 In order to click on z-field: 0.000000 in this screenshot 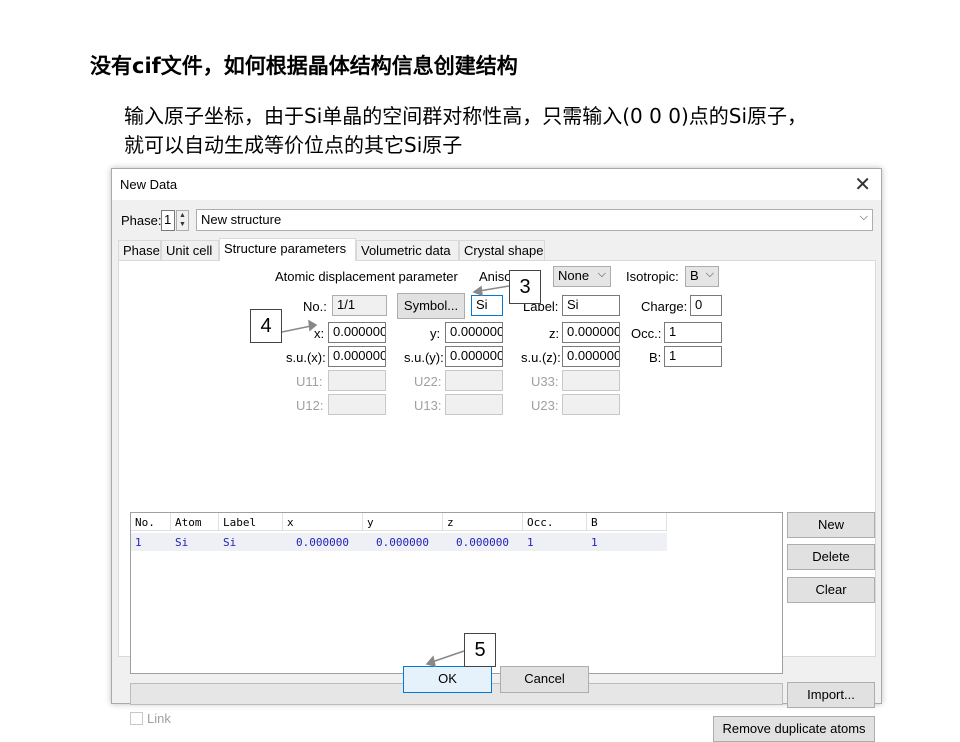, I will do `click(591, 332)`.